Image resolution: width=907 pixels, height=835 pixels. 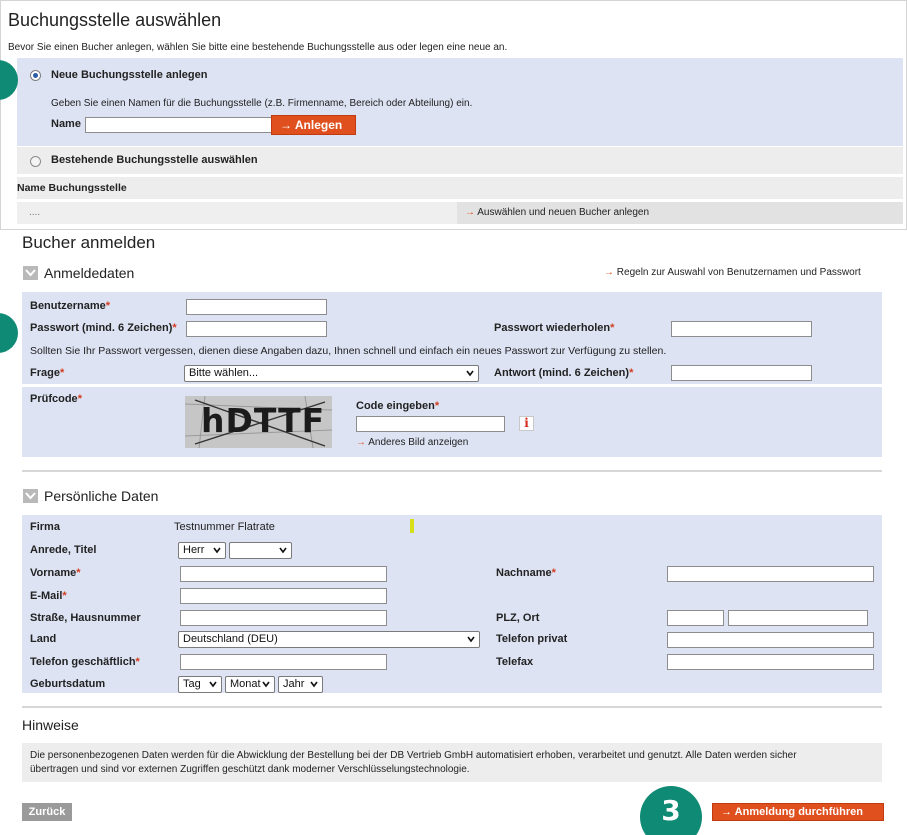 What do you see at coordinates (263, 420) in the screenshot?
I see `captcha-text: hDTTF` at bounding box center [263, 420].